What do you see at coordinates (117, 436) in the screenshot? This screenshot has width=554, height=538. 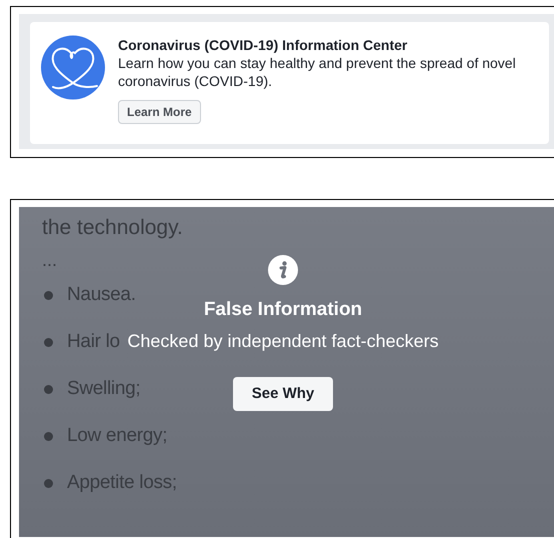 I see `list-item: Low energy;` at bounding box center [117, 436].